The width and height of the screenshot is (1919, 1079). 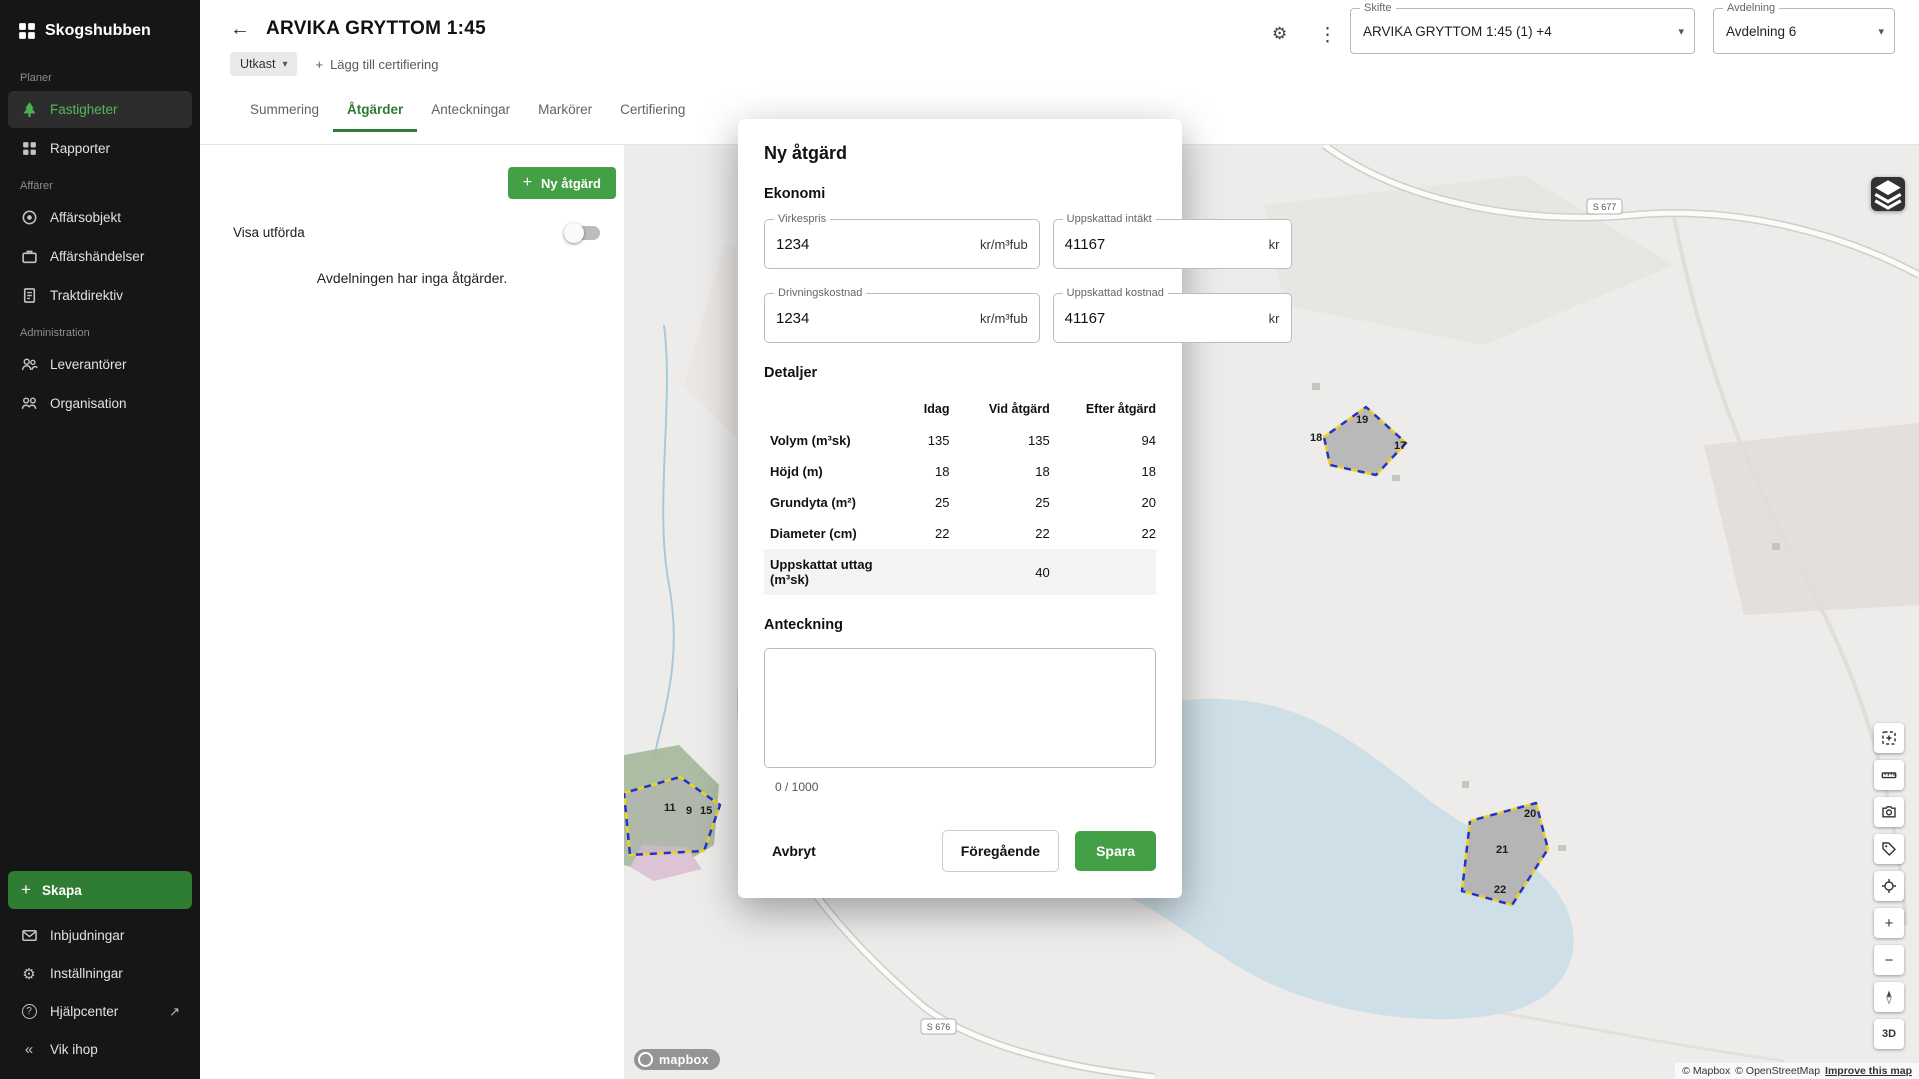 I want to click on character-counter: 0 / 1000, so click(x=797, y=787).